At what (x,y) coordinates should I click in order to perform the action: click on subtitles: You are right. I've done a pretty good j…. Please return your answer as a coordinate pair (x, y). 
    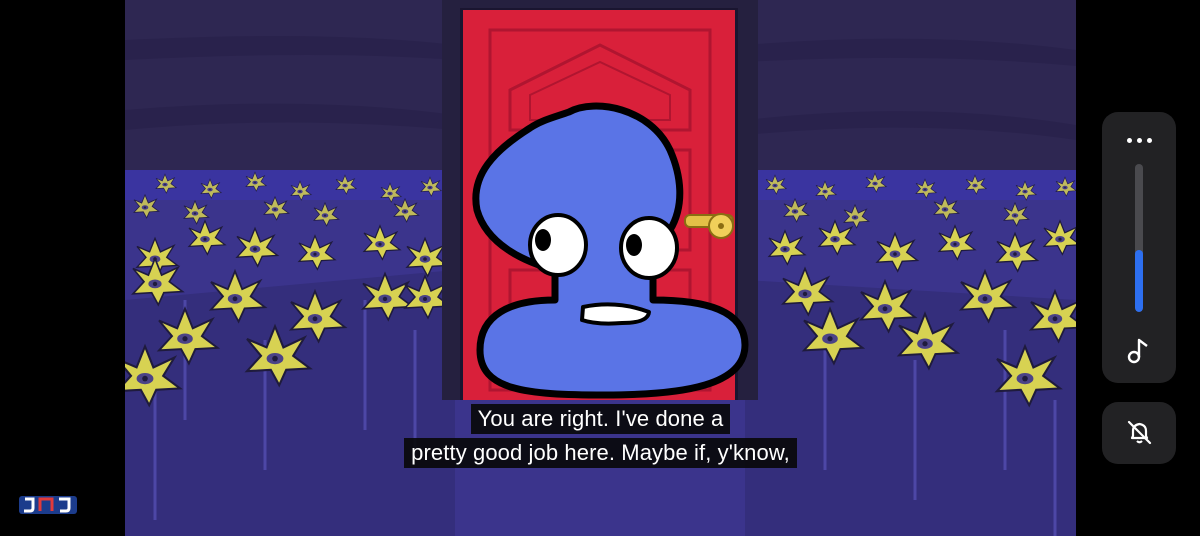
    Looking at the image, I should click on (600, 436).